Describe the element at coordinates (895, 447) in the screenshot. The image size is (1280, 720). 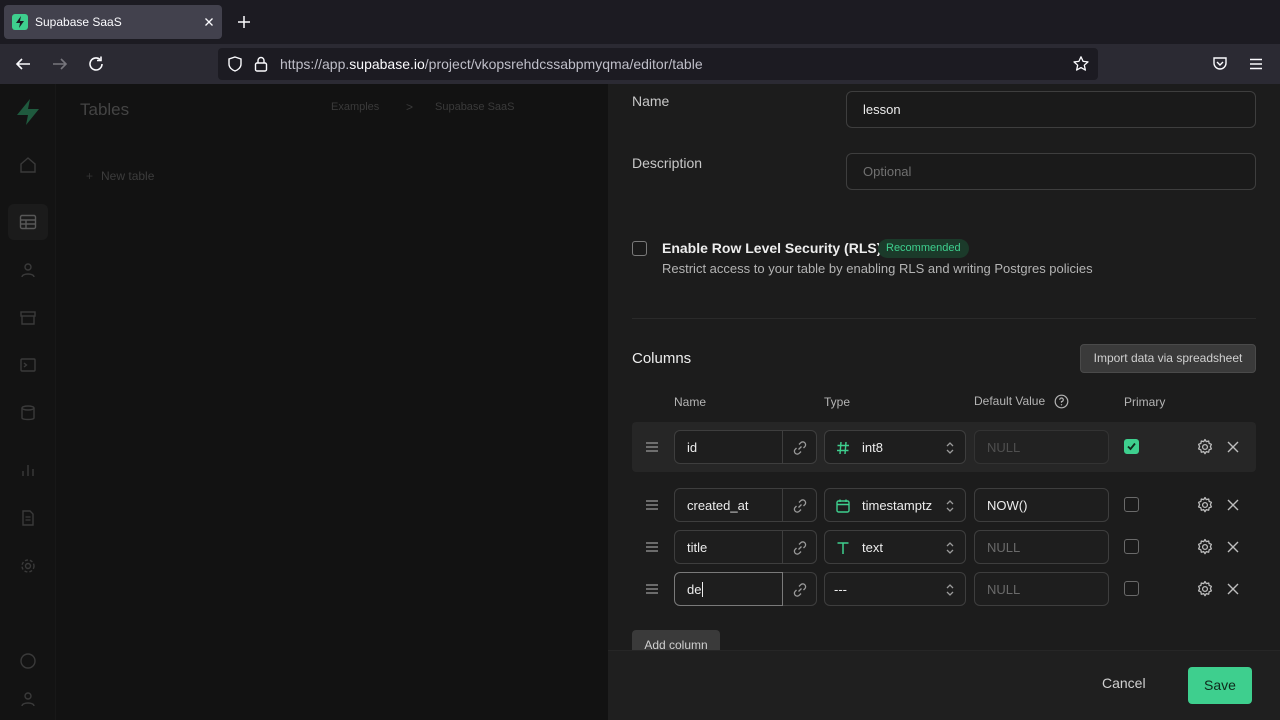
I see `column-type-select: int8` at that location.